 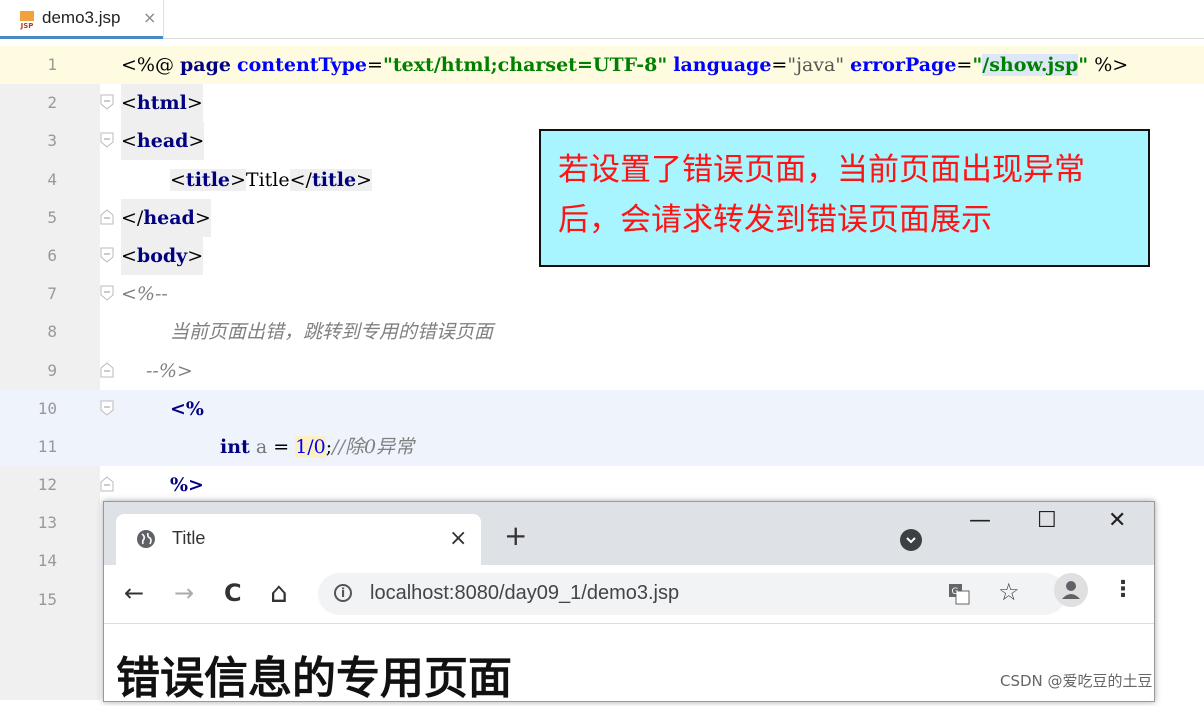 I want to click on line-number: 4, so click(x=52, y=179).